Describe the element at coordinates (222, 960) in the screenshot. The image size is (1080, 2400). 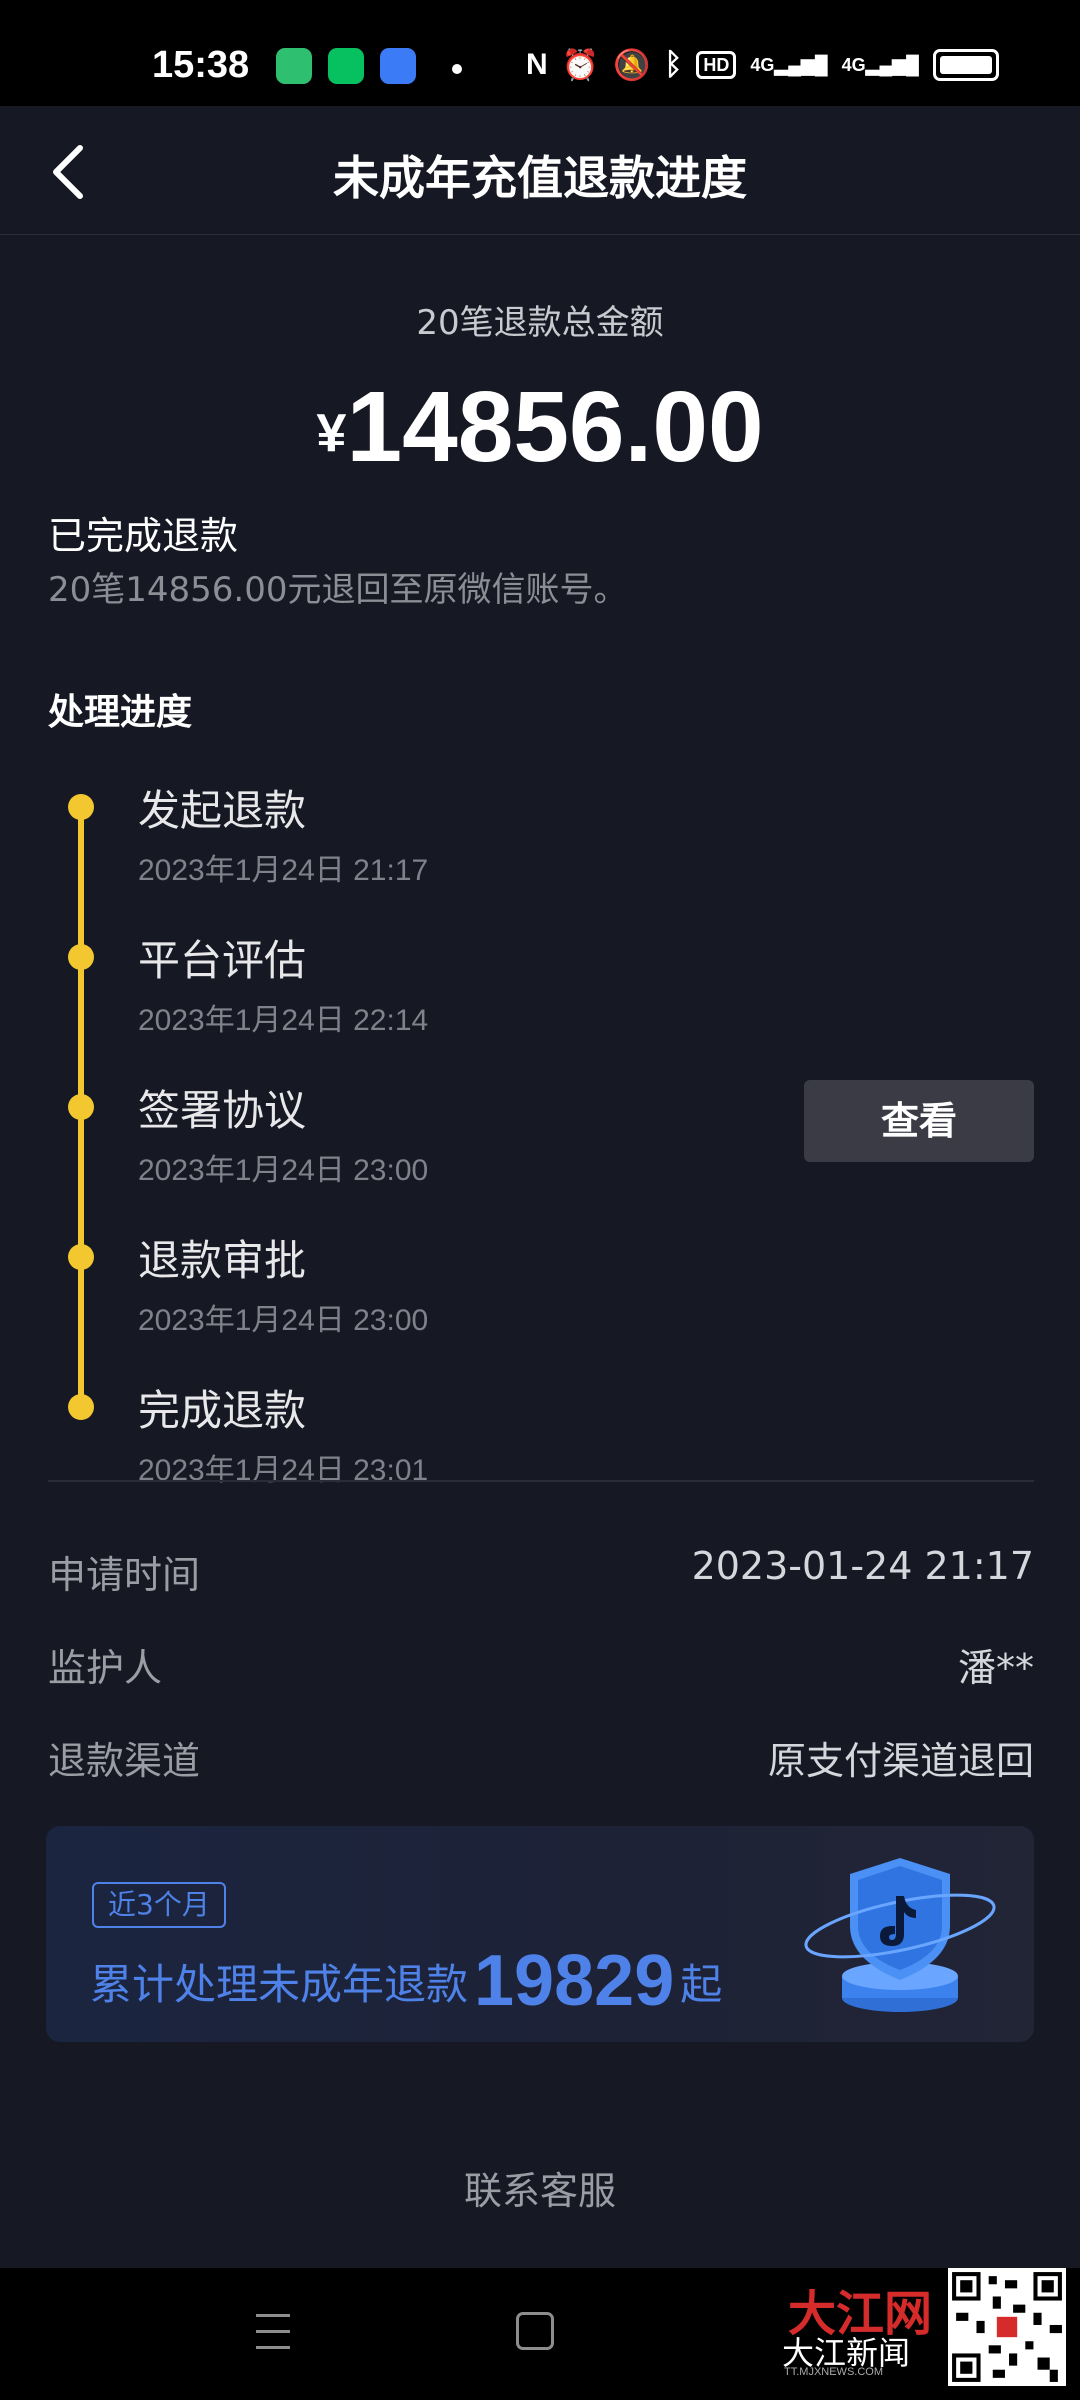
I see `step-title: 平台评估` at that location.